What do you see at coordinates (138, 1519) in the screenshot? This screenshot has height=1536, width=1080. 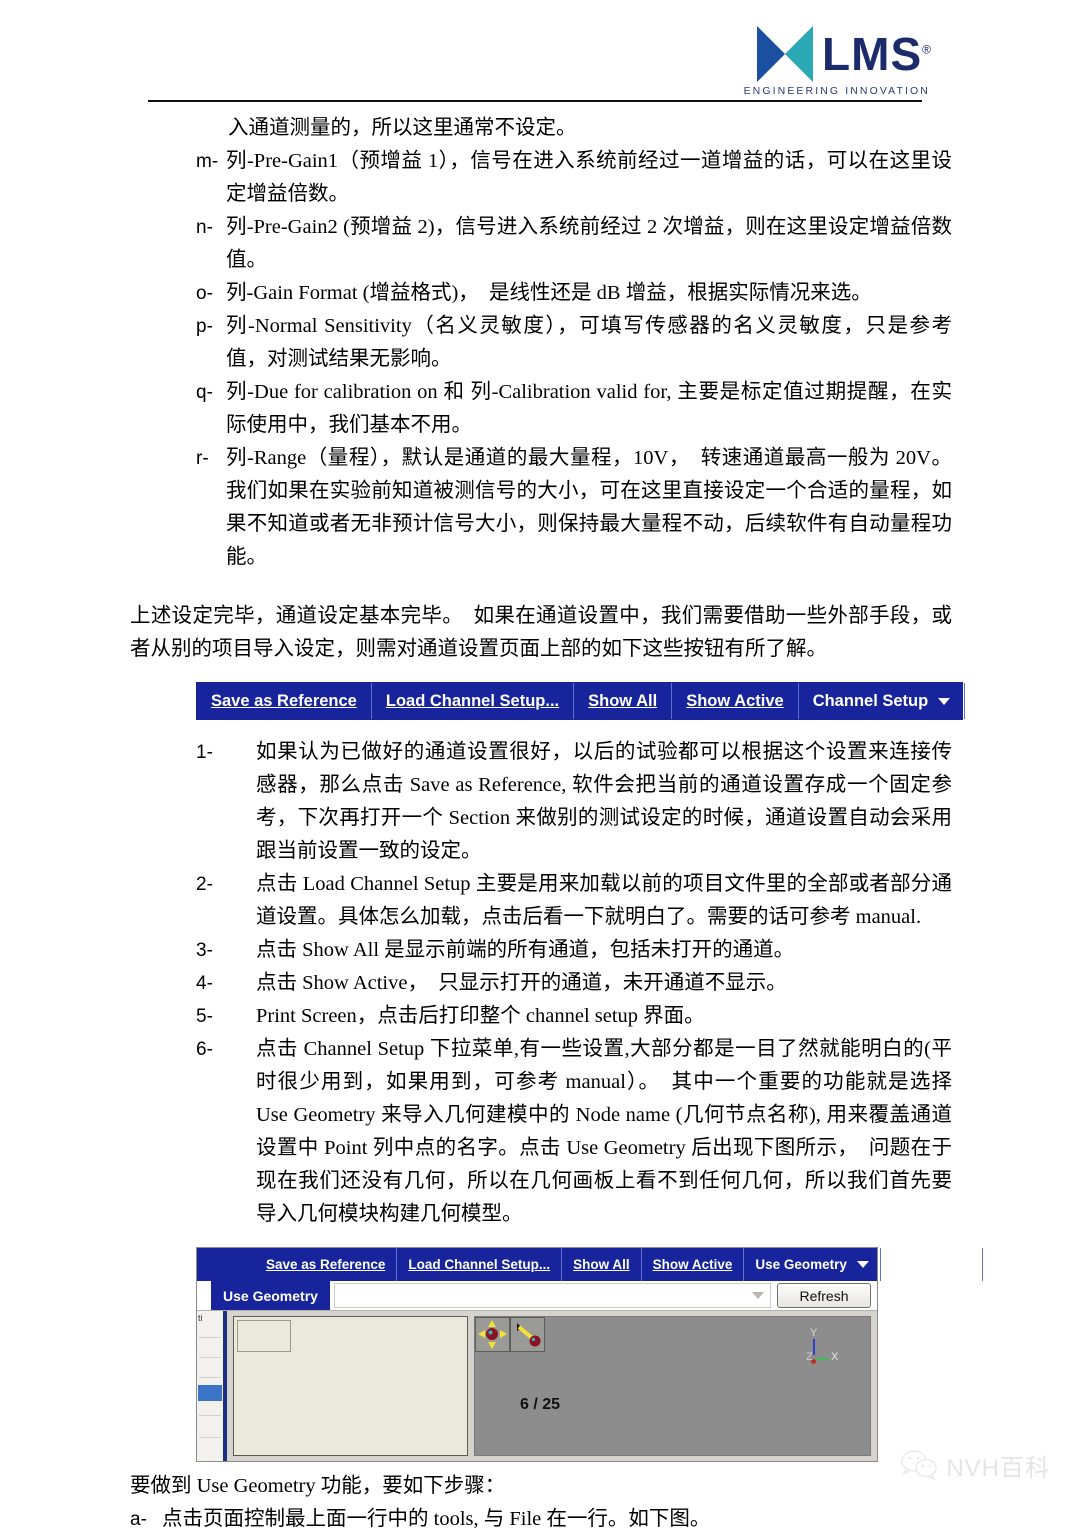 I see `list-marker: a-` at bounding box center [138, 1519].